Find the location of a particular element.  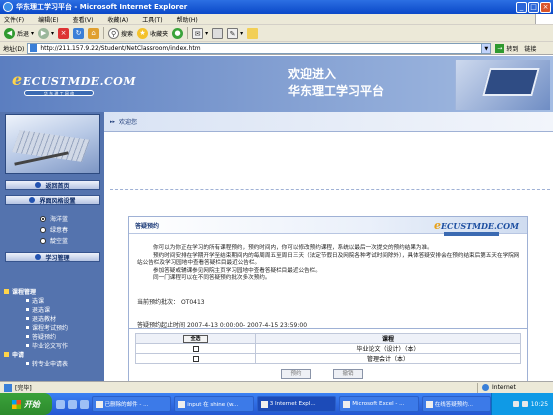

menu-item-exam-booking: 课程考试预约 is located at coordinates (52, 327).